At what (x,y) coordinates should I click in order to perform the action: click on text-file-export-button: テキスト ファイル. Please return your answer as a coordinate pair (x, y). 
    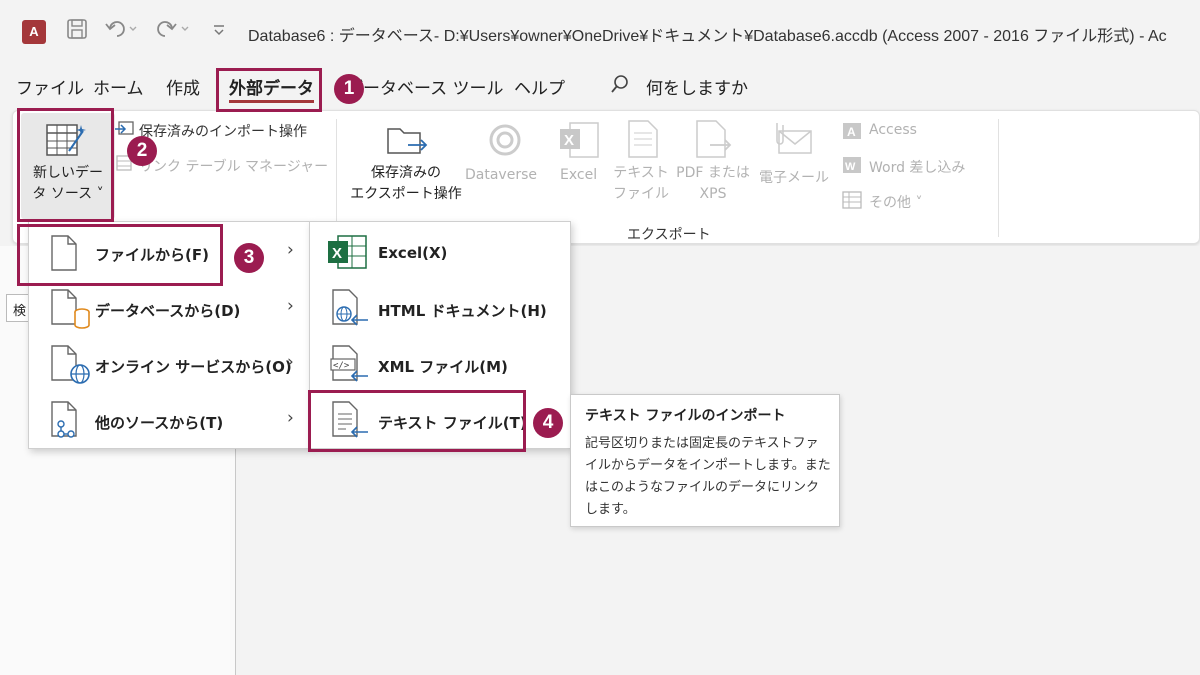
    Looking at the image, I should click on (641, 184).